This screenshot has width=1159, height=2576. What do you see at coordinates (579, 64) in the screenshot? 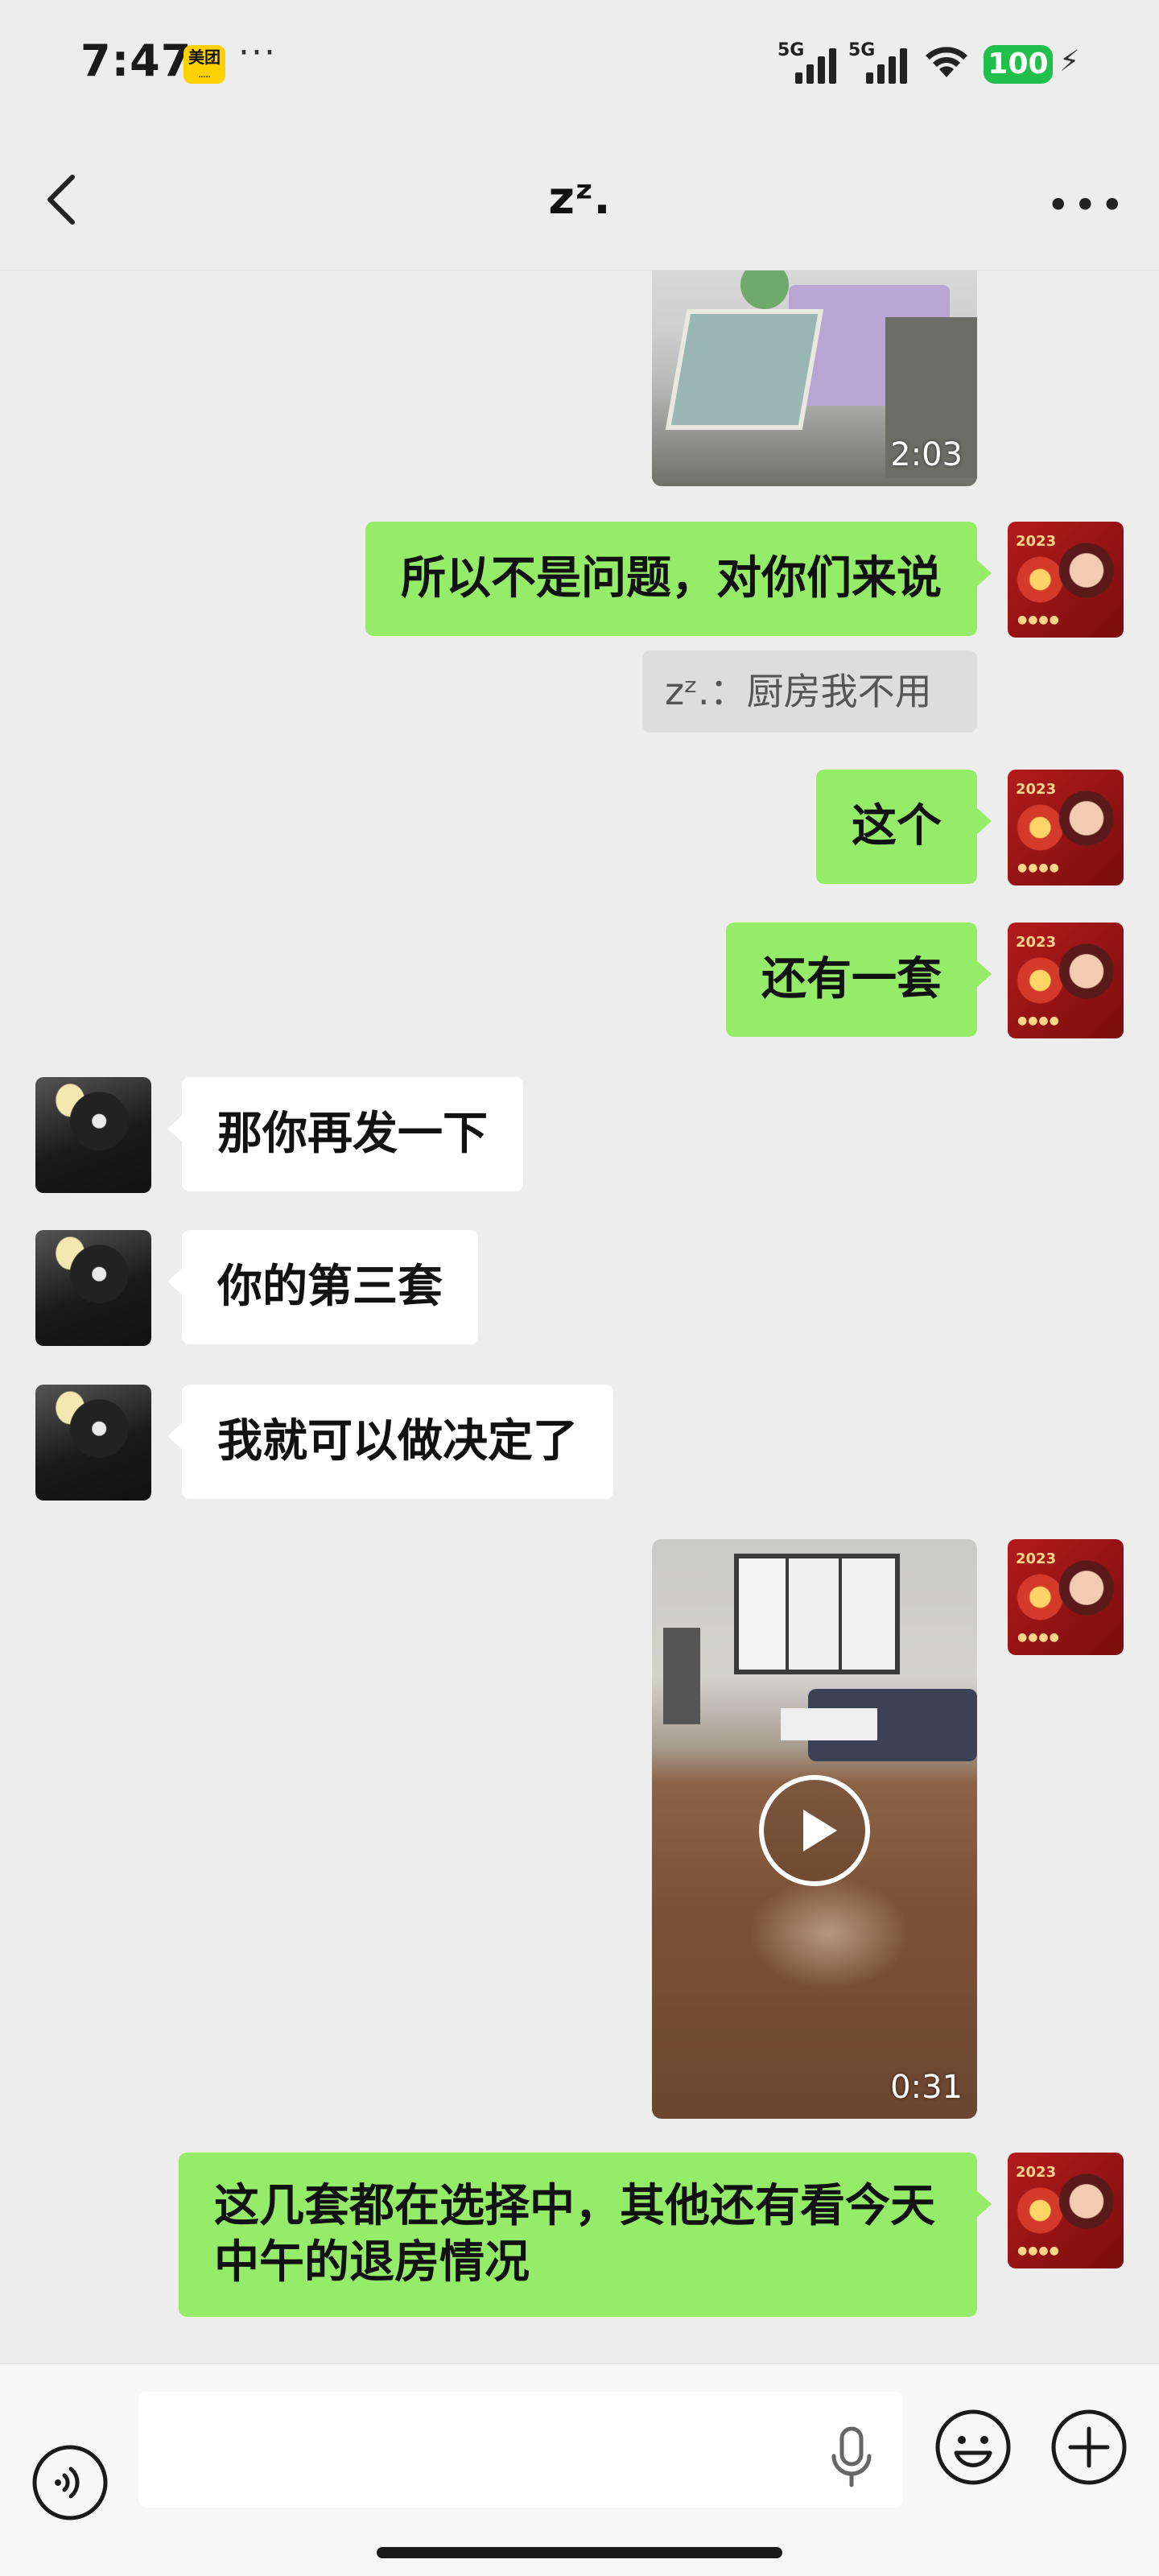
I see `status-bar: 7:47 美团 ····· ··· 5G 5G 100 ⚡` at bounding box center [579, 64].